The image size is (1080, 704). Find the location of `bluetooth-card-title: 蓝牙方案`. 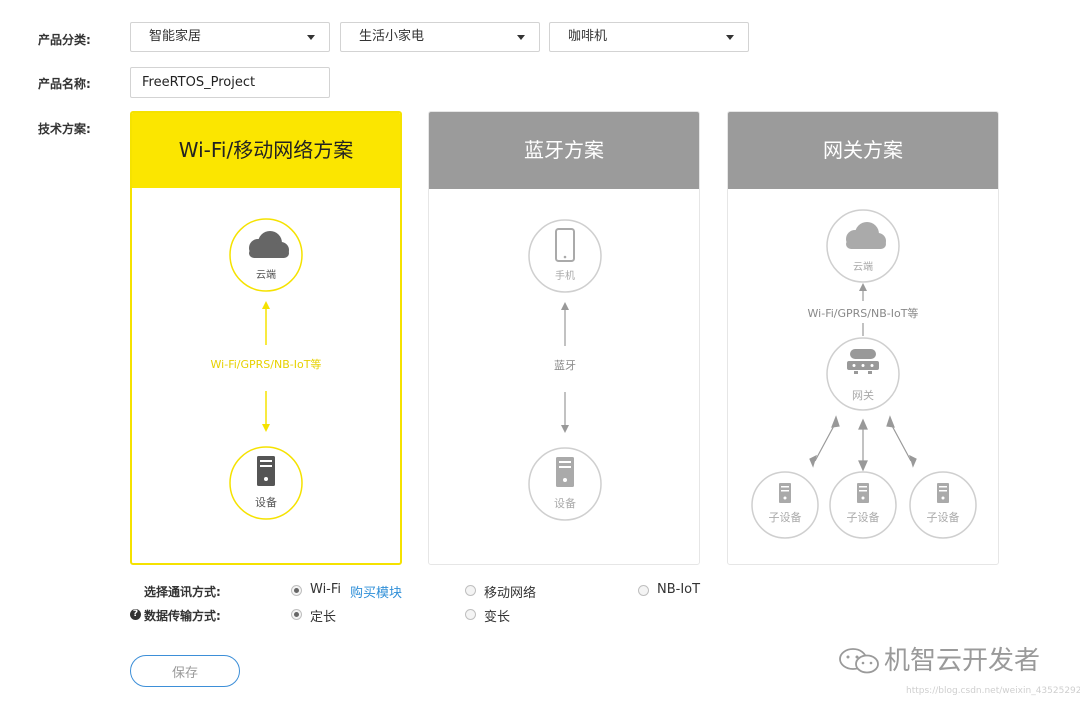

bluetooth-card-title: 蓝牙方案 is located at coordinates (564, 150).